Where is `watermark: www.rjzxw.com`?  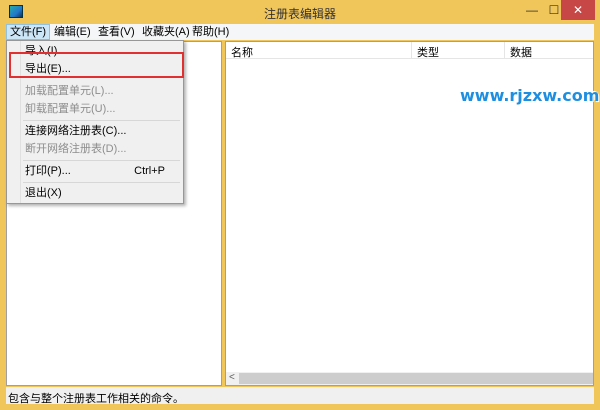
watermark: www.rjzxw.com is located at coordinates (530, 95).